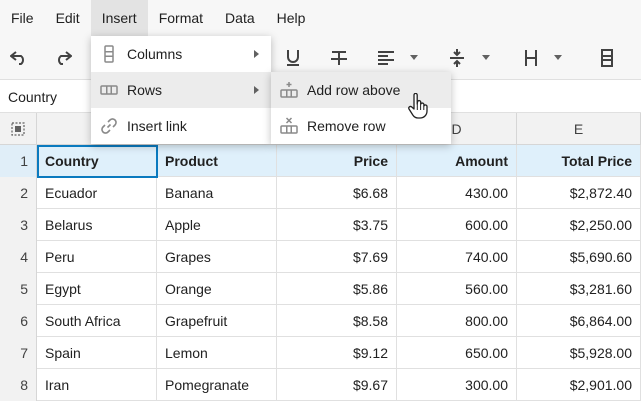  What do you see at coordinates (18, 129) in the screenshot?
I see `select-all-icon` at bounding box center [18, 129].